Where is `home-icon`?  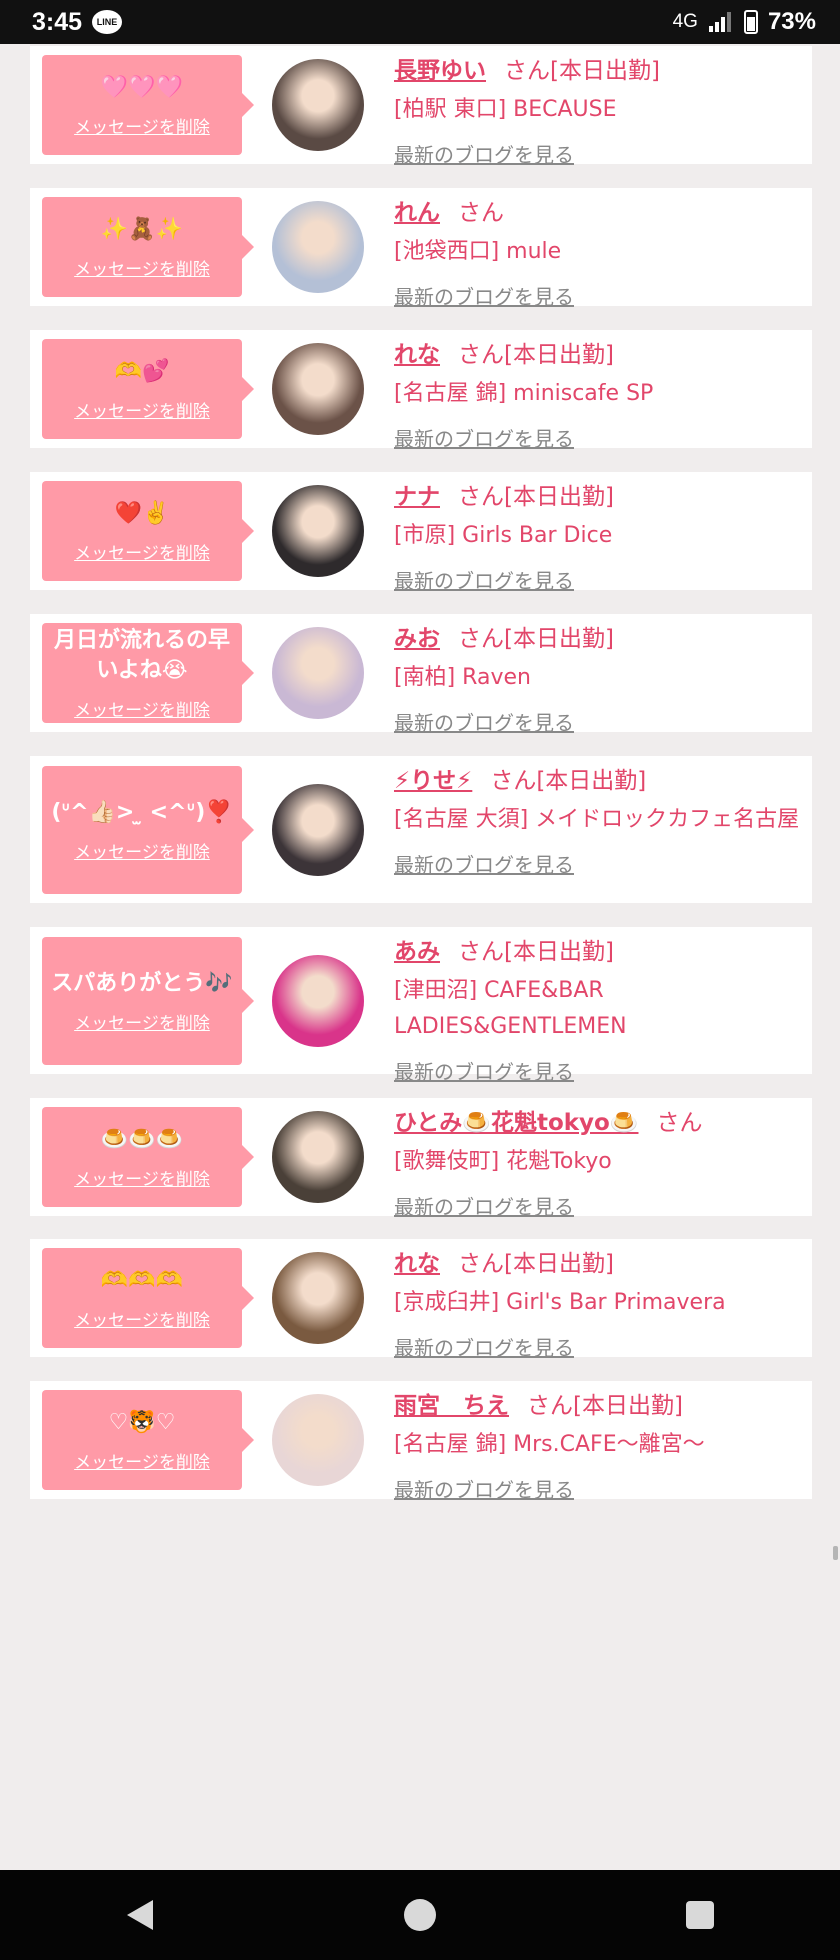
home-icon is located at coordinates (420, 1915).